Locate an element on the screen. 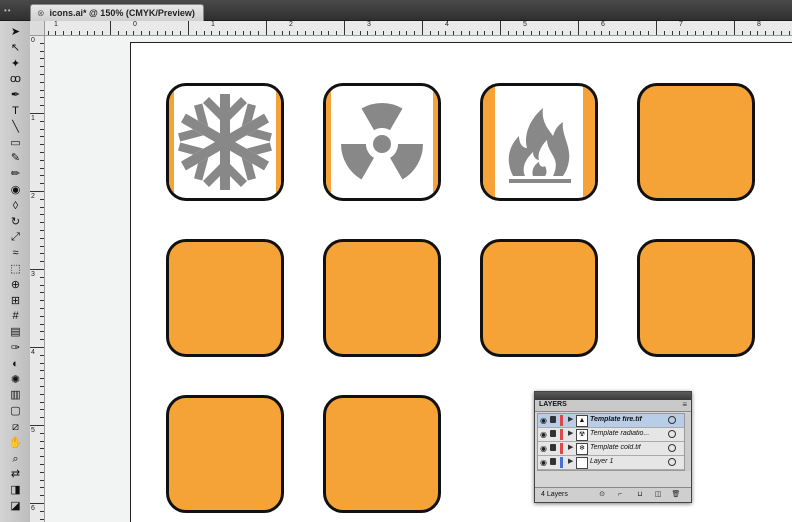  selection-tool-icon: ➤ is located at coordinates (15, 32).